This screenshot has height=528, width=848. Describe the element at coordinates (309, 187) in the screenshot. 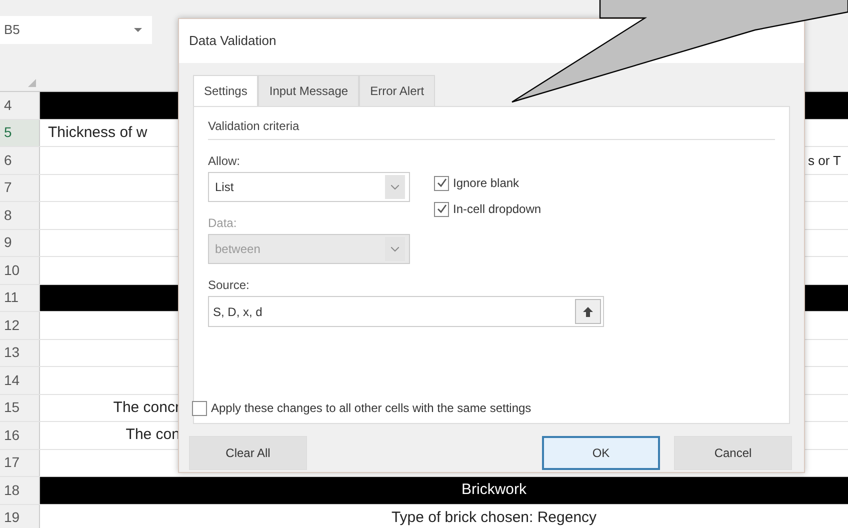

I see `dropdown: List` at that location.